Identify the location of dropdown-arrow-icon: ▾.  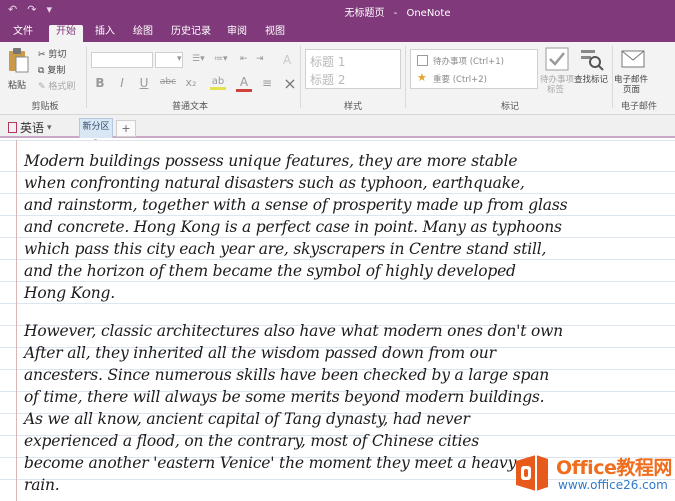
(179, 59).